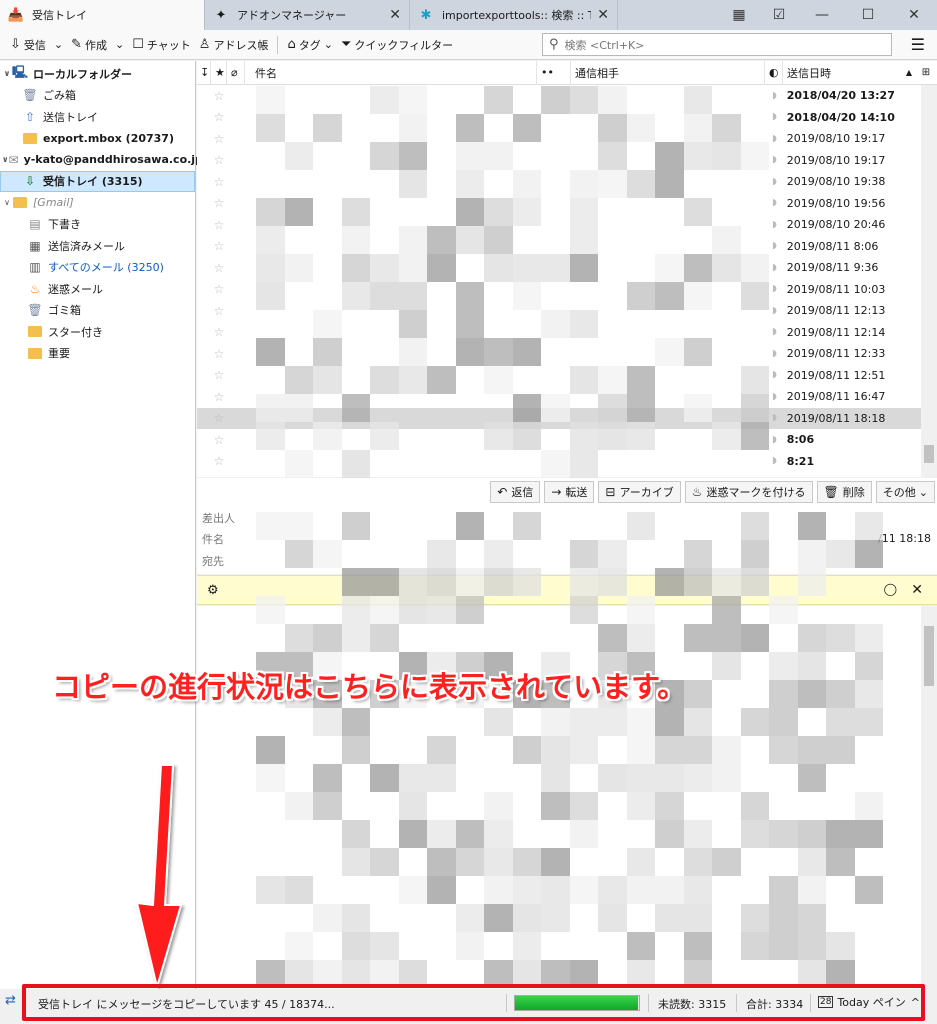  Describe the element at coordinates (58, 45) in the screenshot. I see `get-mail-dropdown: ⌄` at that location.